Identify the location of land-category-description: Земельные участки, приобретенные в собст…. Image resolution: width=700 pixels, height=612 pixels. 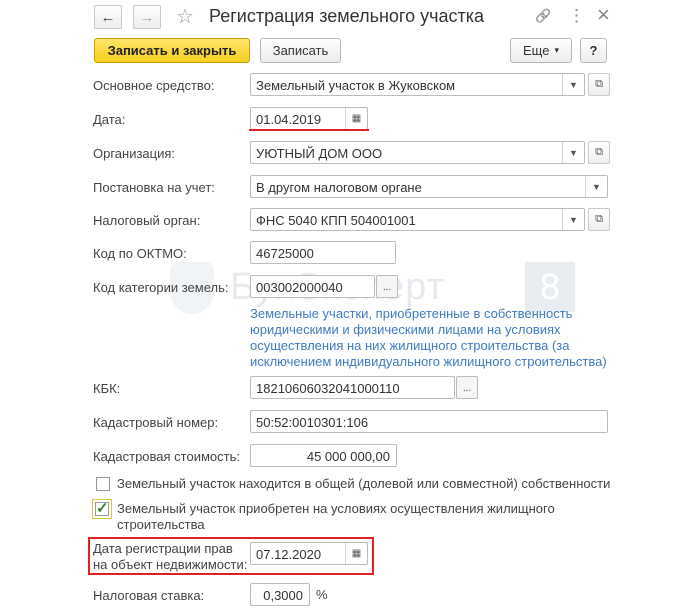
(428, 337).